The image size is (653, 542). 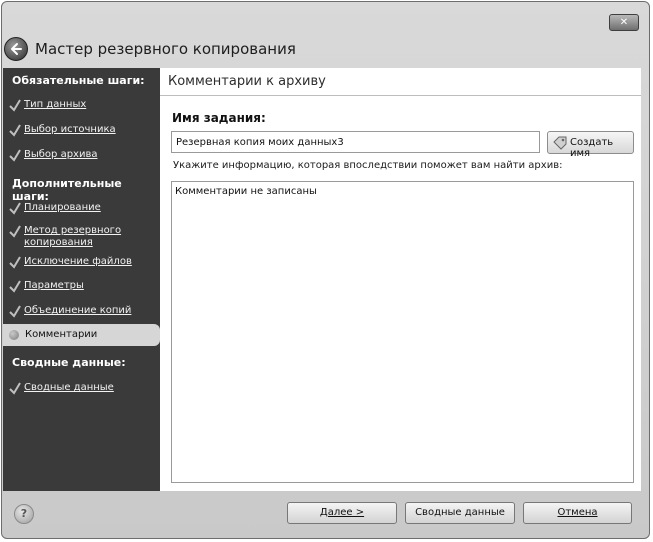 What do you see at coordinates (16, 49) in the screenshot?
I see `back-icon` at bounding box center [16, 49].